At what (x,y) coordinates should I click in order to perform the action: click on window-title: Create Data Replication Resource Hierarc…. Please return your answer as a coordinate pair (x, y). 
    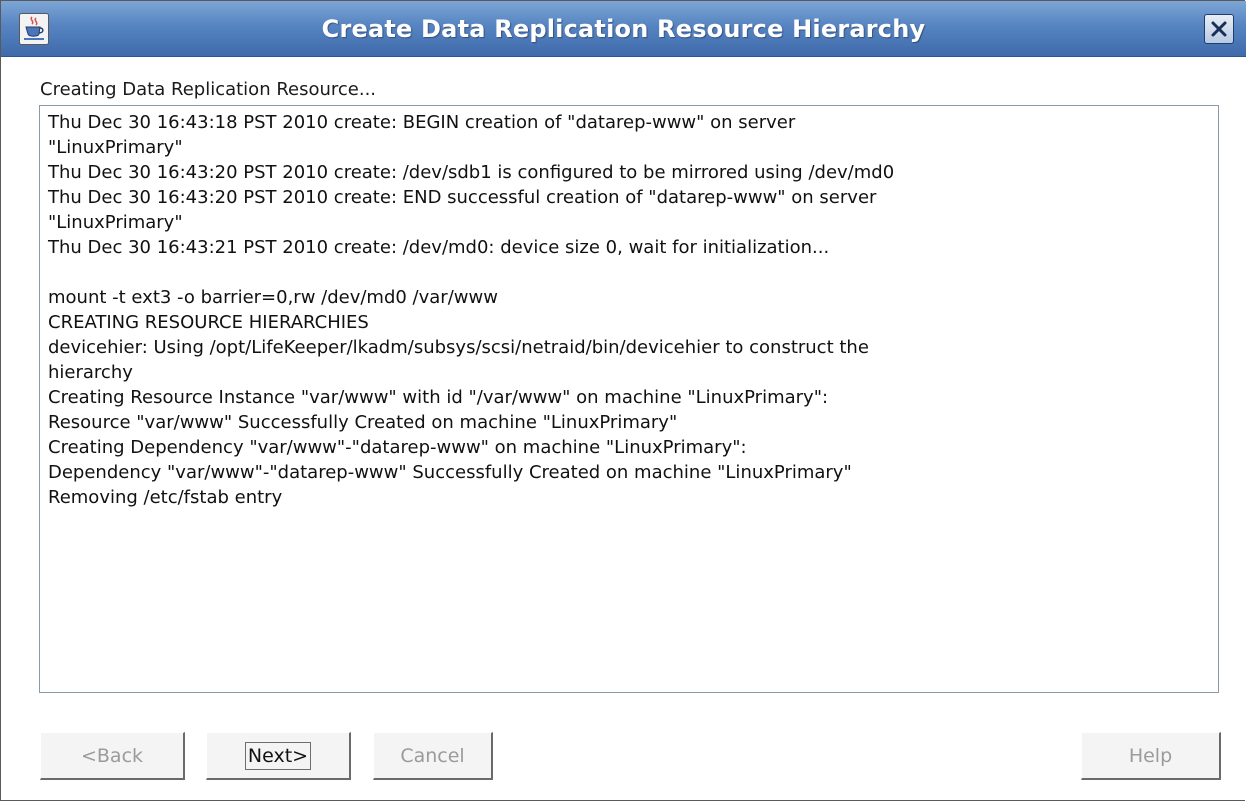
    Looking at the image, I should click on (623, 29).